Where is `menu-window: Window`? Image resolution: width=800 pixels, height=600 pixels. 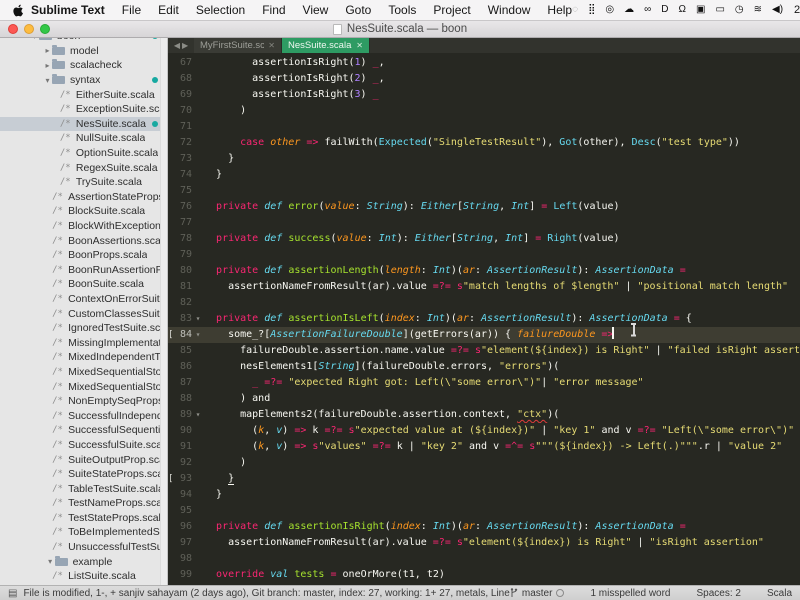
menu-window: Window is located at coordinates (509, 10).